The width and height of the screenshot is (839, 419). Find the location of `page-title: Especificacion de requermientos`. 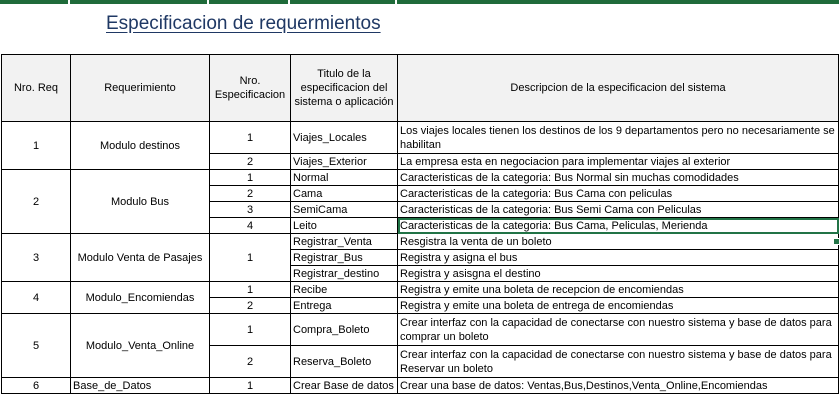

page-title: Especificacion de requermientos is located at coordinates (243, 23).